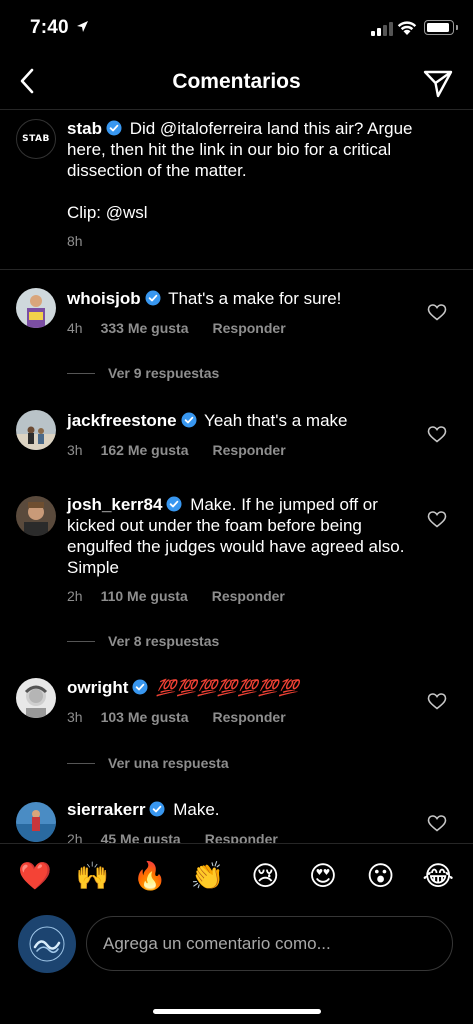 The width and height of the screenshot is (473, 1024). Describe the element at coordinates (145, 450) in the screenshot. I see `comment-likes: 162 Me gusta` at that location.